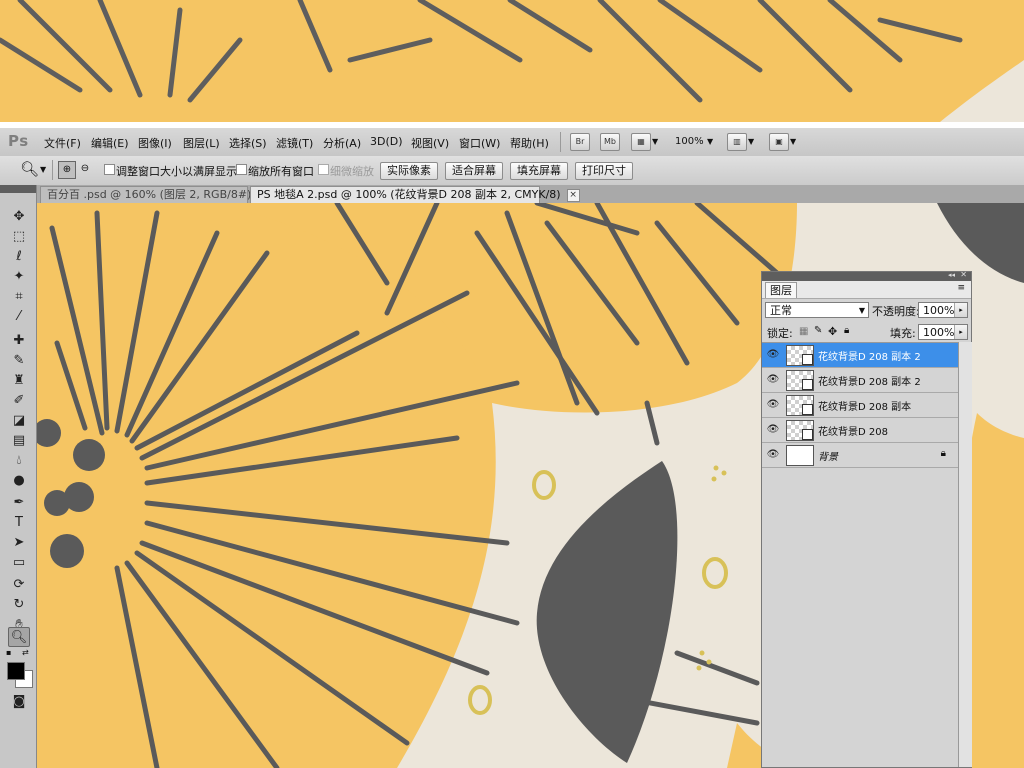 This screenshot has width=1024, height=768. I want to click on menu-analysis: 分析(A), so click(342, 143).